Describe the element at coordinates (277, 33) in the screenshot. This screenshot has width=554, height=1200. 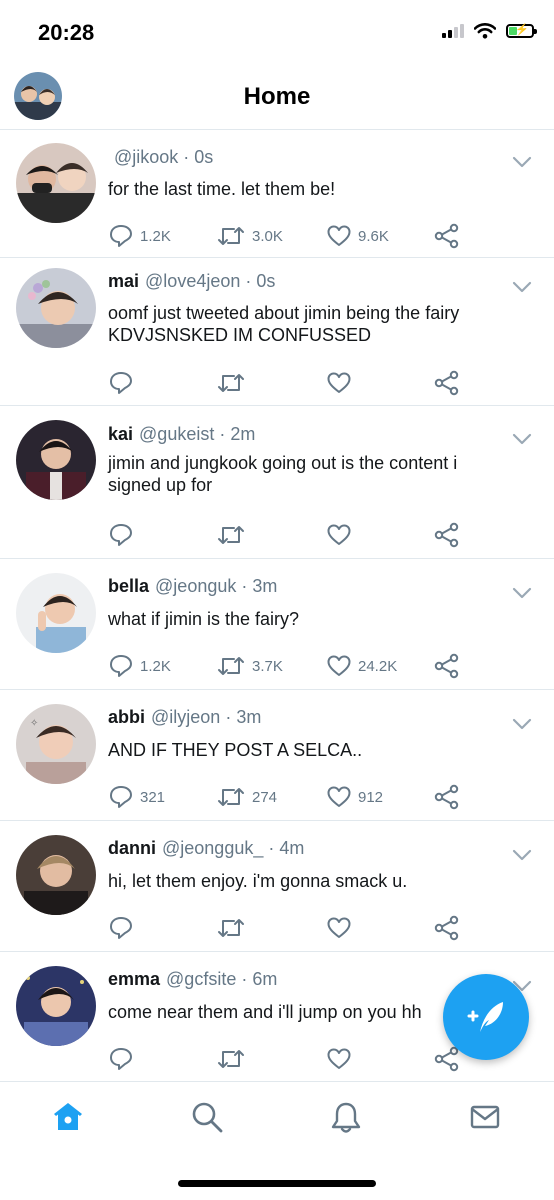
I see `status-bar: 20:28 ⚡` at that location.